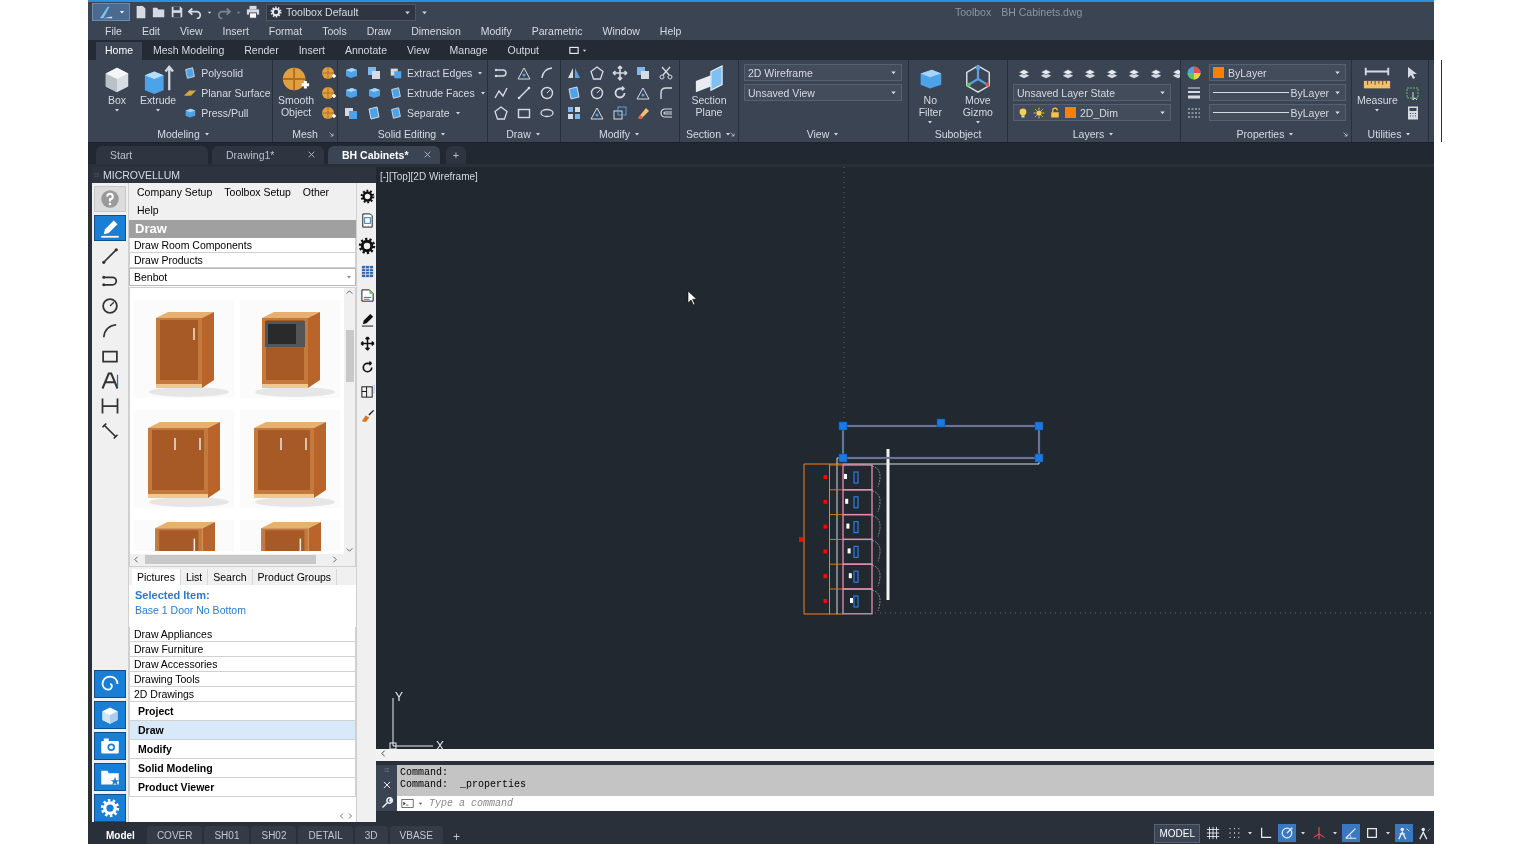 The height and width of the screenshot is (844, 1520). Describe the element at coordinates (117, 89) in the screenshot. I see `ribbon-button: Box` at that location.